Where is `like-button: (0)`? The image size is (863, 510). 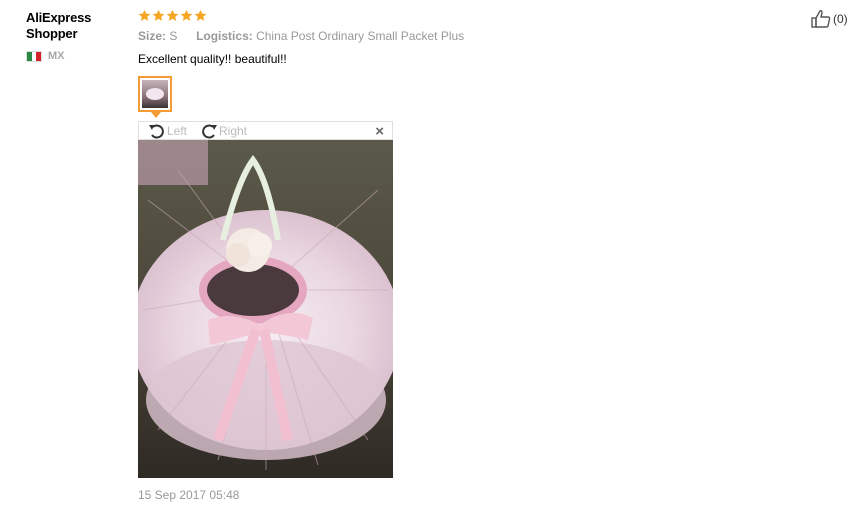 like-button: (0) is located at coordinates (829, 19).